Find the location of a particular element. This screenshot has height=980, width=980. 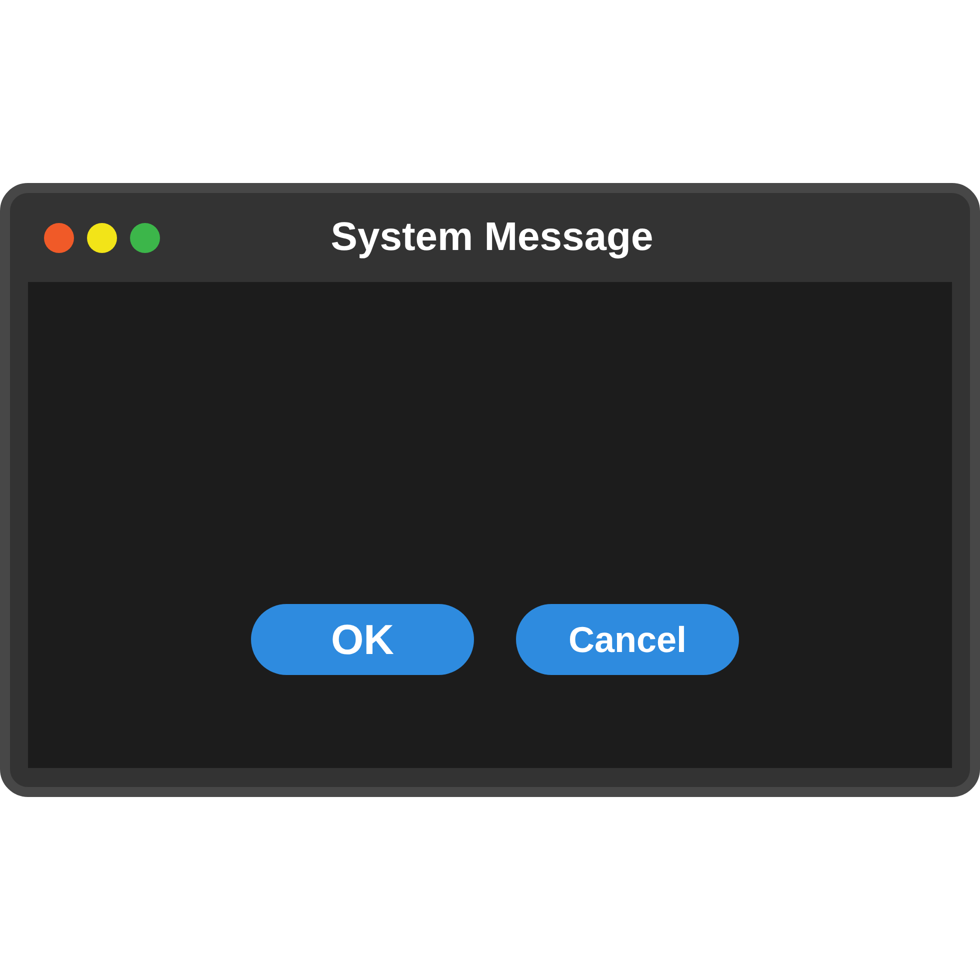

cancel-button: Cancel is located at coordinates (627, 639).